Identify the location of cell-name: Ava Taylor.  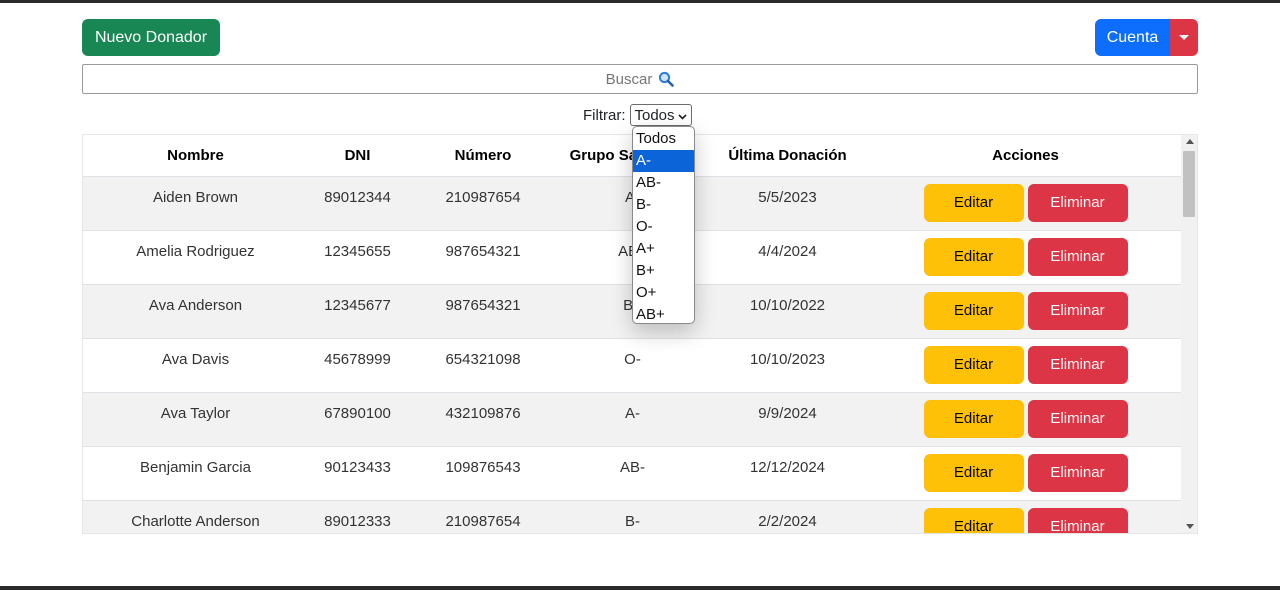
(195, 419).